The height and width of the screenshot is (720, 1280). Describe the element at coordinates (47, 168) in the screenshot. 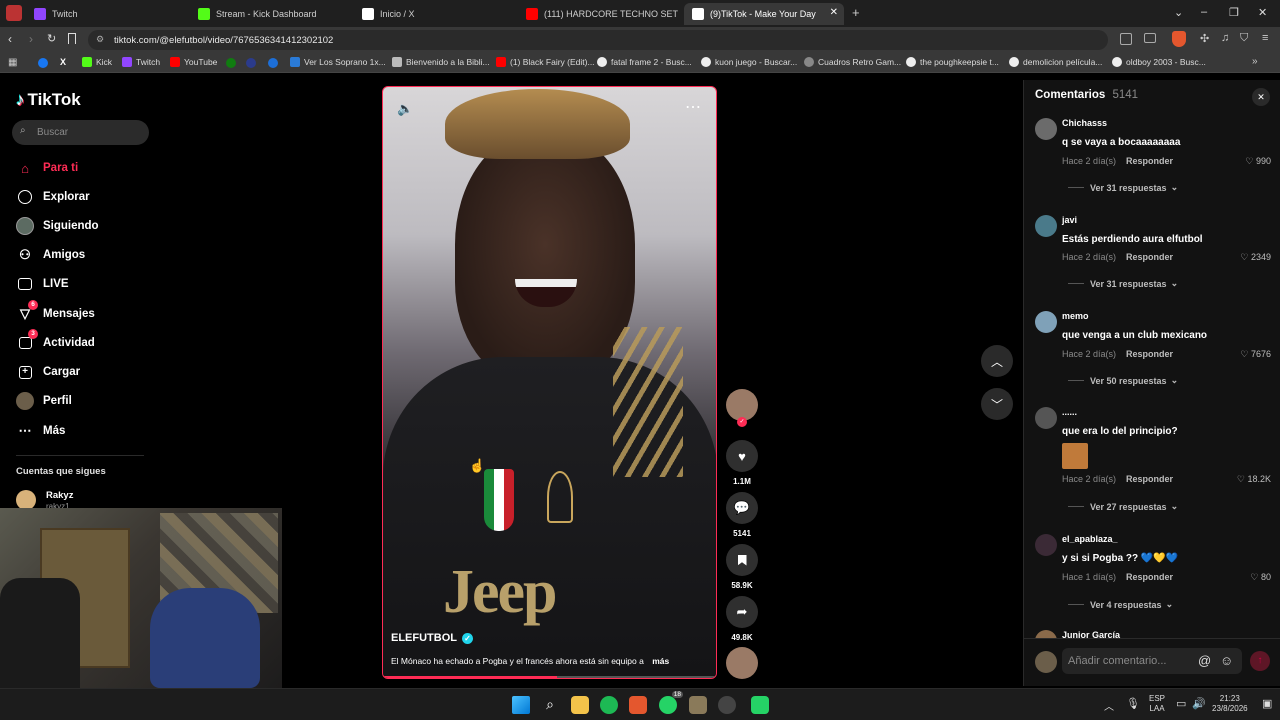

I see `nav-para-ti: ⌂ Para ti` at that location.